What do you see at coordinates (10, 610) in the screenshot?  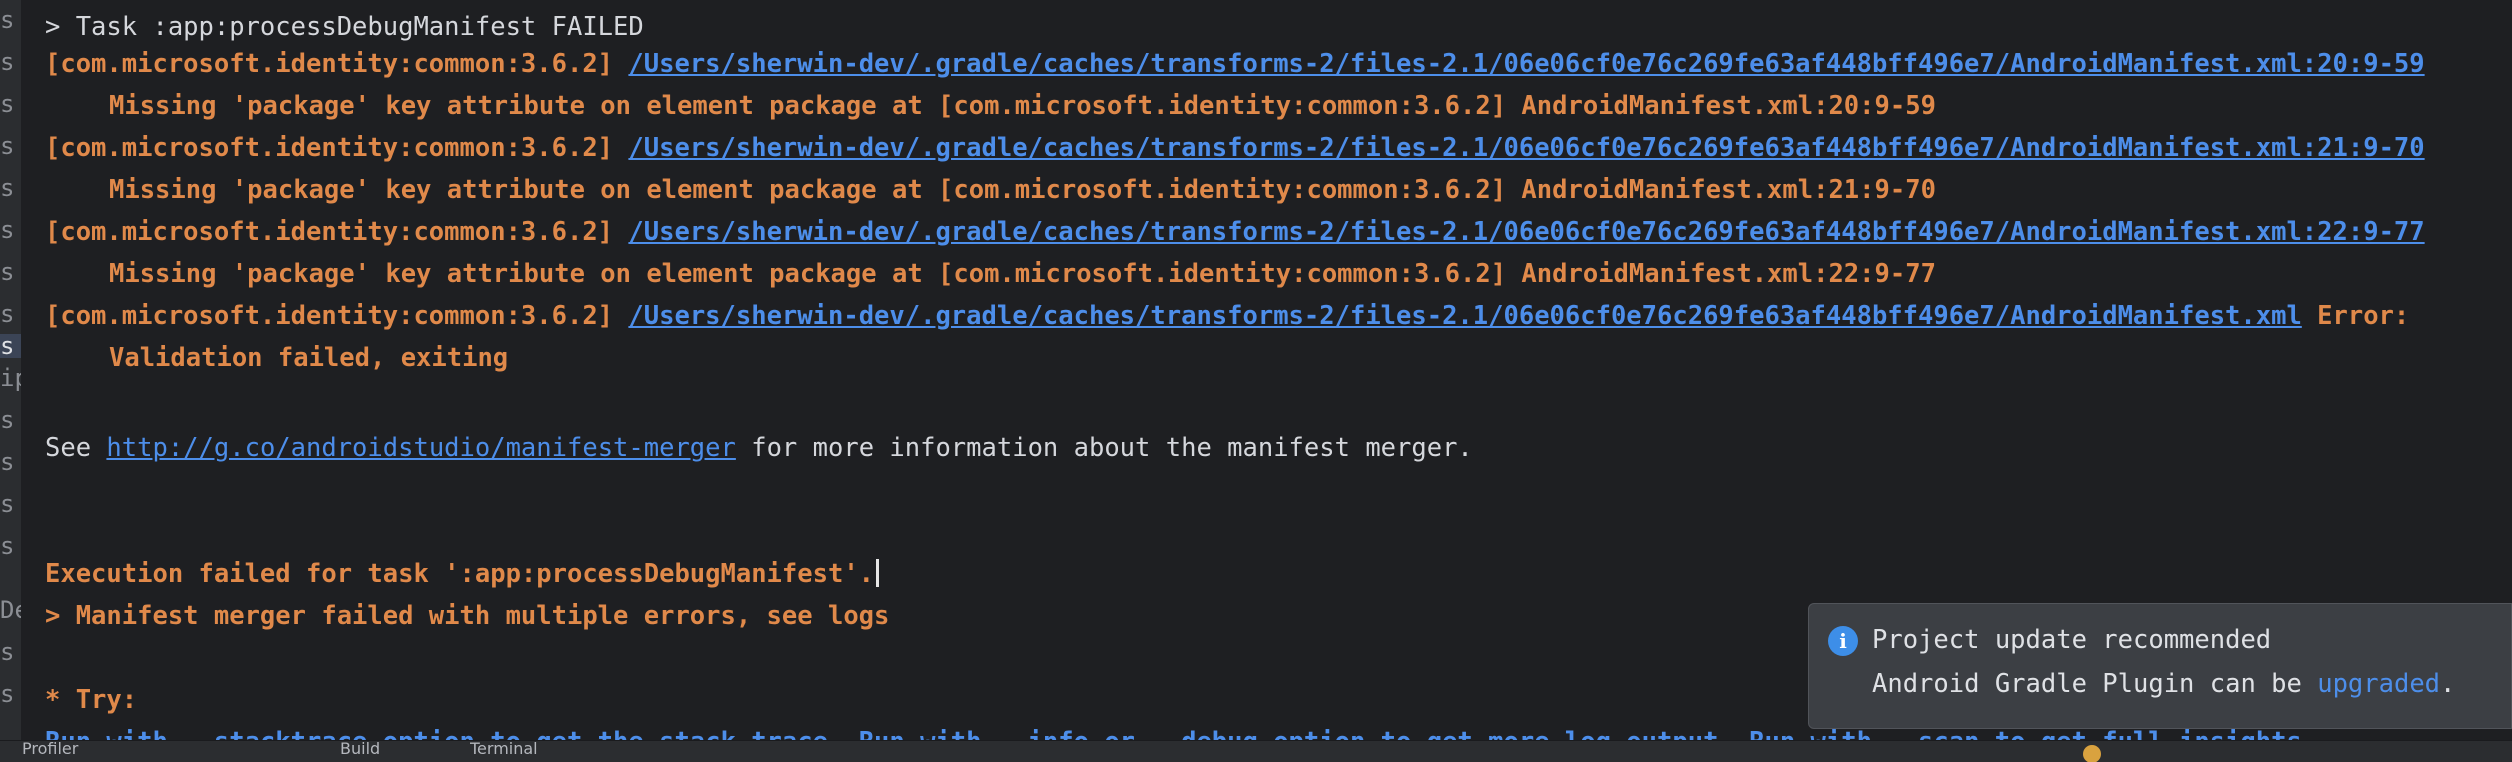 I see `gutter-label: De` at bounding box center [10, 610].